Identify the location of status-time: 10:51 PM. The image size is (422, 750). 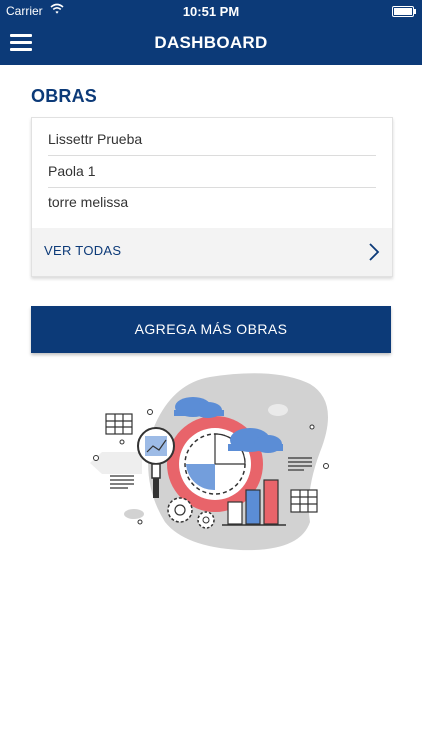
(211, 11).